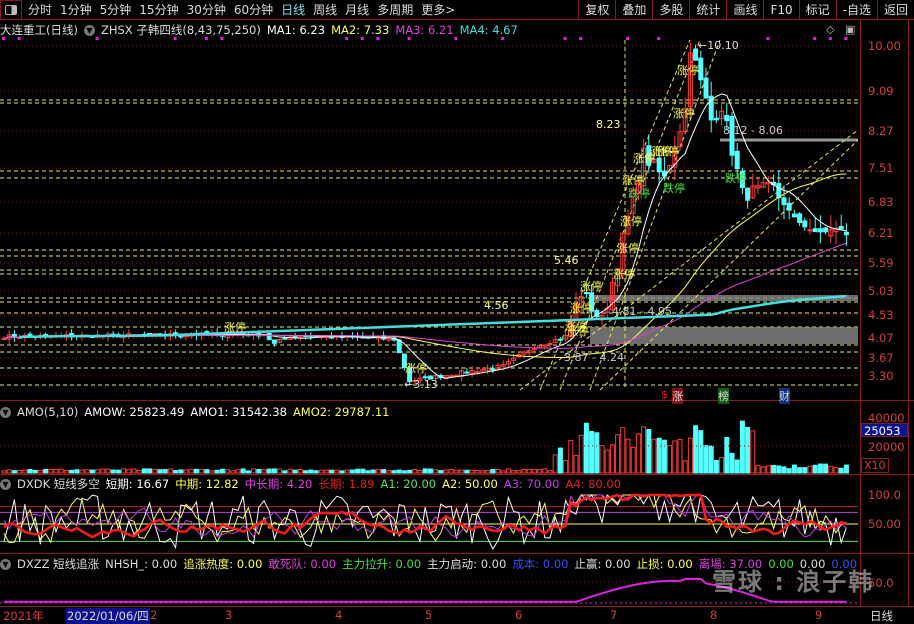 This screenshot has width=914, height=624. Describe the element at coordinates (670, 10) in the screenshot. I see `toolbar-button: 多股` at that location.